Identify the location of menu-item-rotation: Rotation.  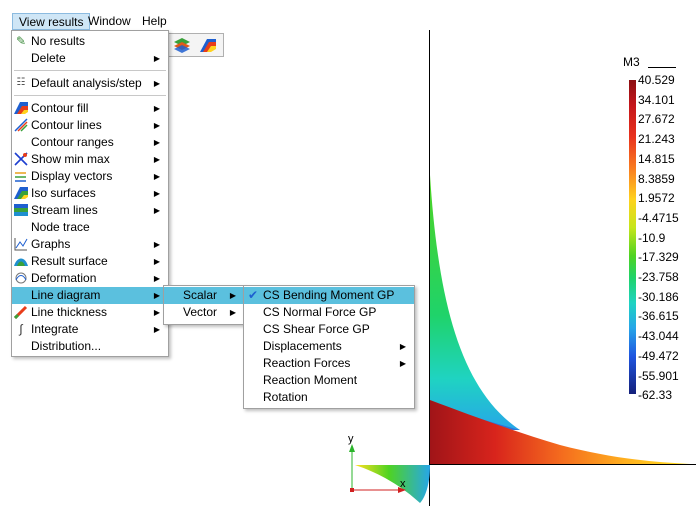
(329, 397).